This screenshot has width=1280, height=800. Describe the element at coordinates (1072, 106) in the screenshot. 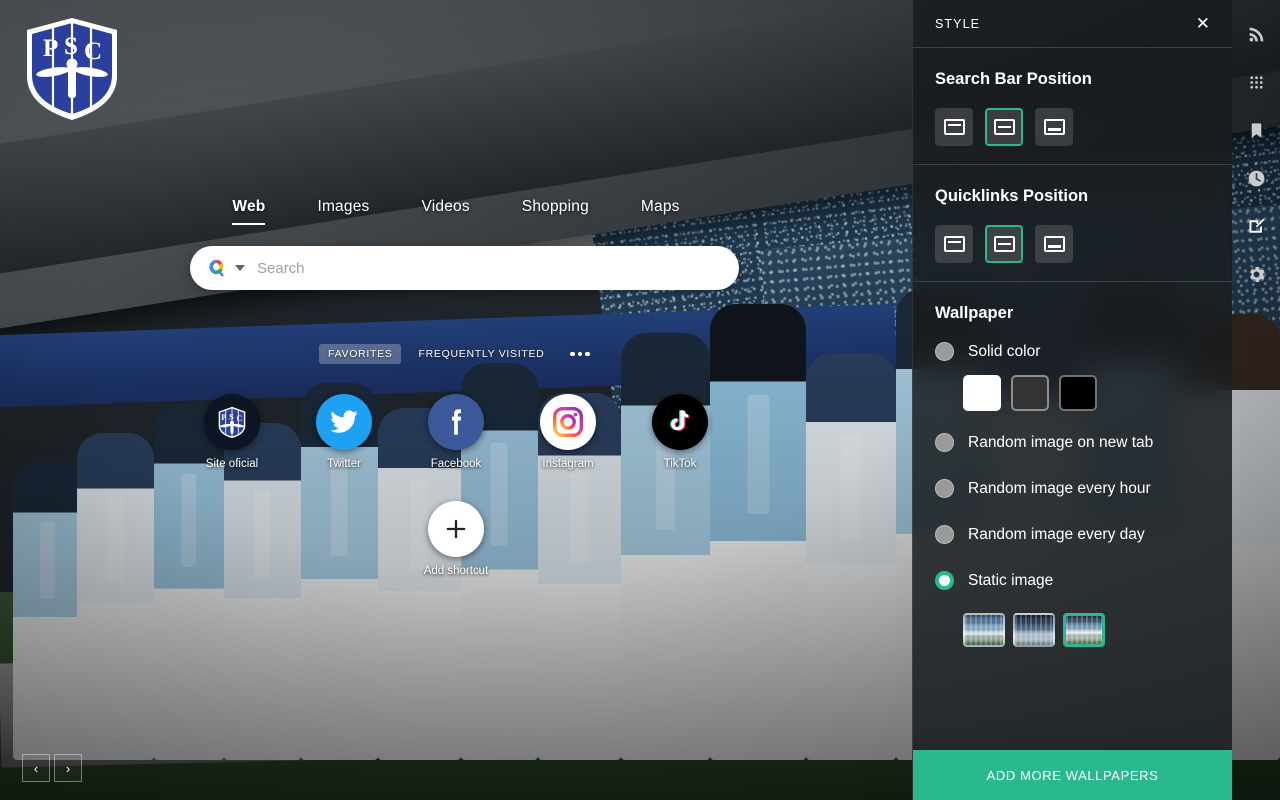

I see `section-search-bar-position: Search Bar Position` at that location.